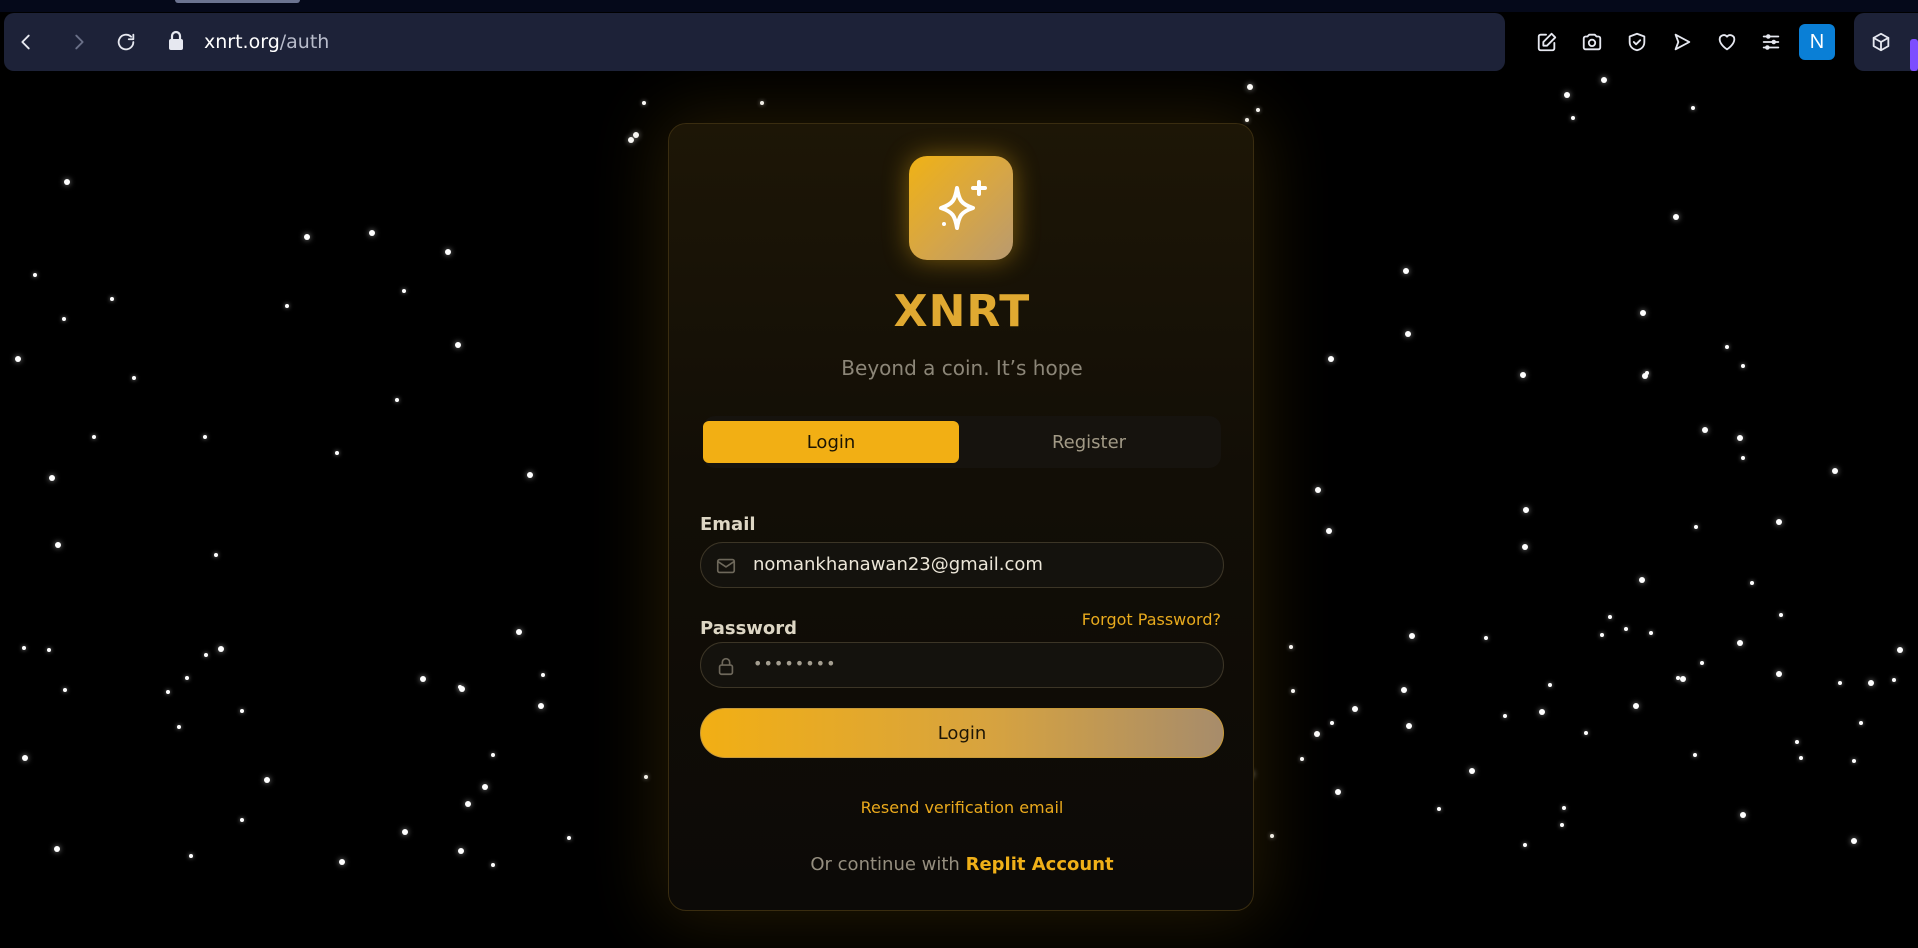 This screenshot has height=948, width=1918. I want to click on alt-login-row: Or continue with Replit Account, so click(962, 864).